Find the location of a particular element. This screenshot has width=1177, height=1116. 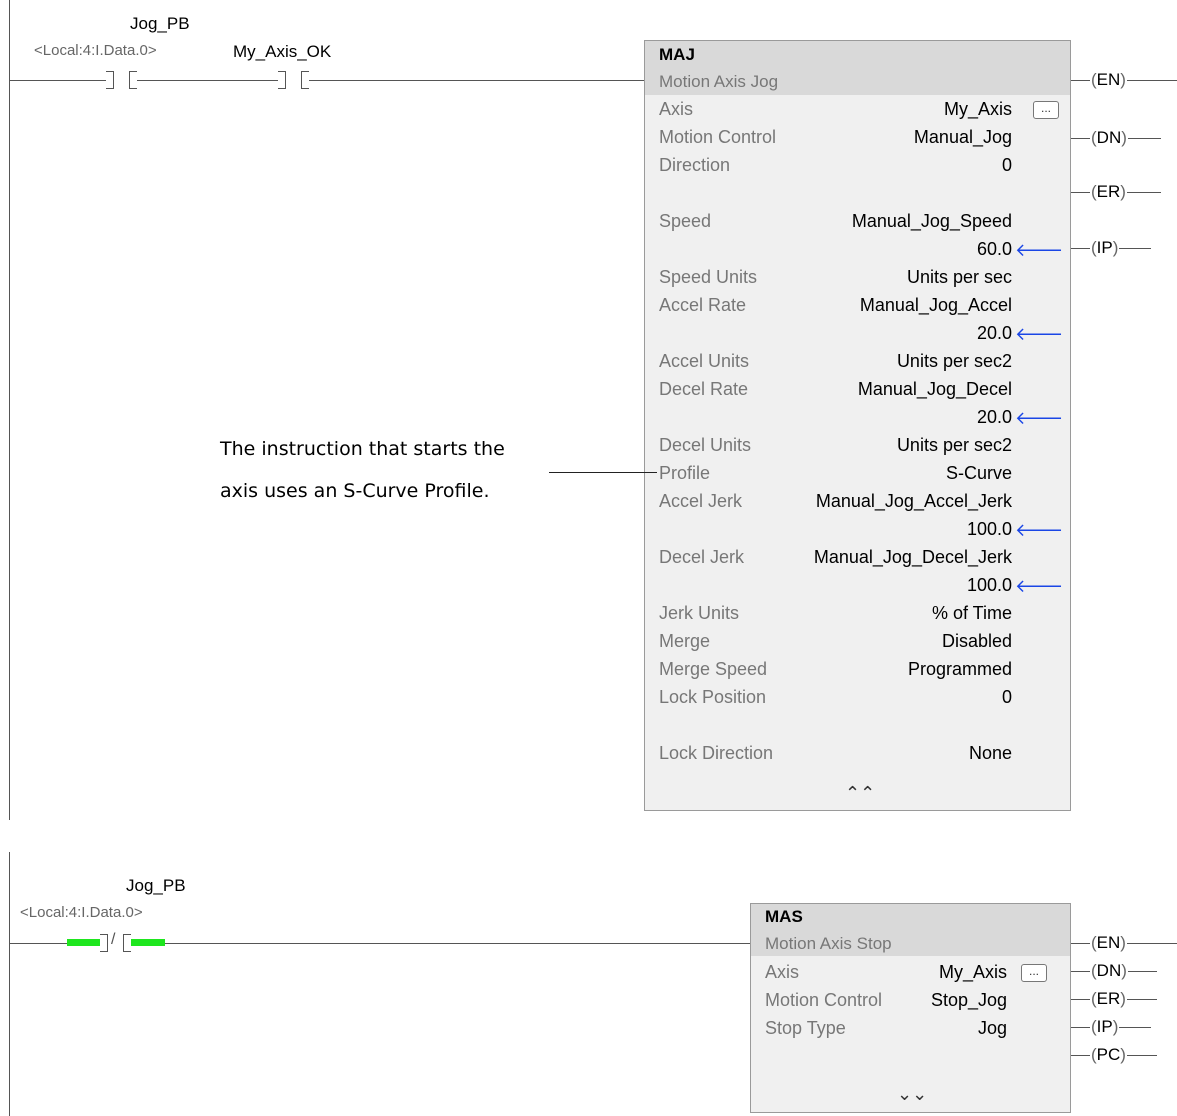

param-lock-position-value: 0 is located at coordinates (1007, 697).